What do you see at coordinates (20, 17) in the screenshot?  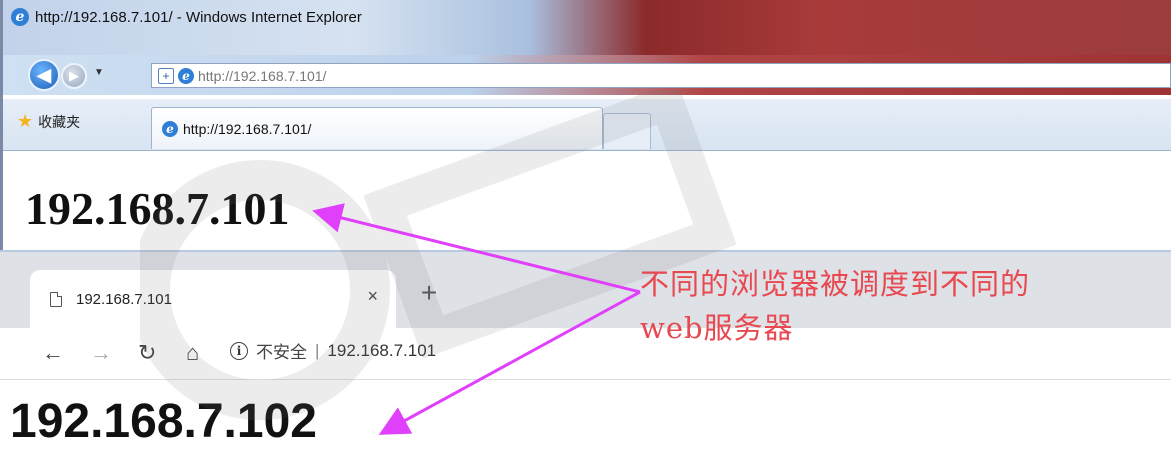 I see `ie-logo-icon: e` at bounding box center [20, 17].